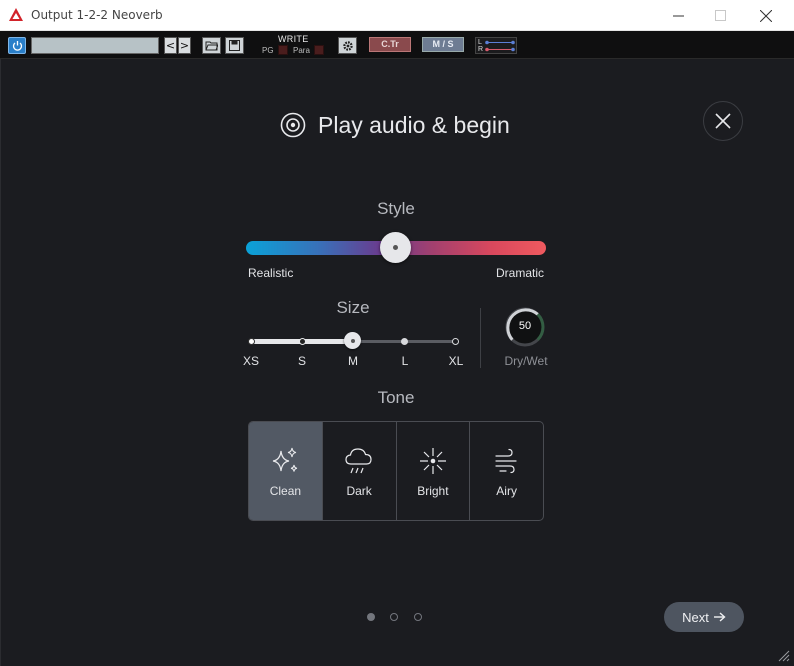 The height and width of the screenshot is (666, 794). I want to click on panel-border, so click(0, 362).